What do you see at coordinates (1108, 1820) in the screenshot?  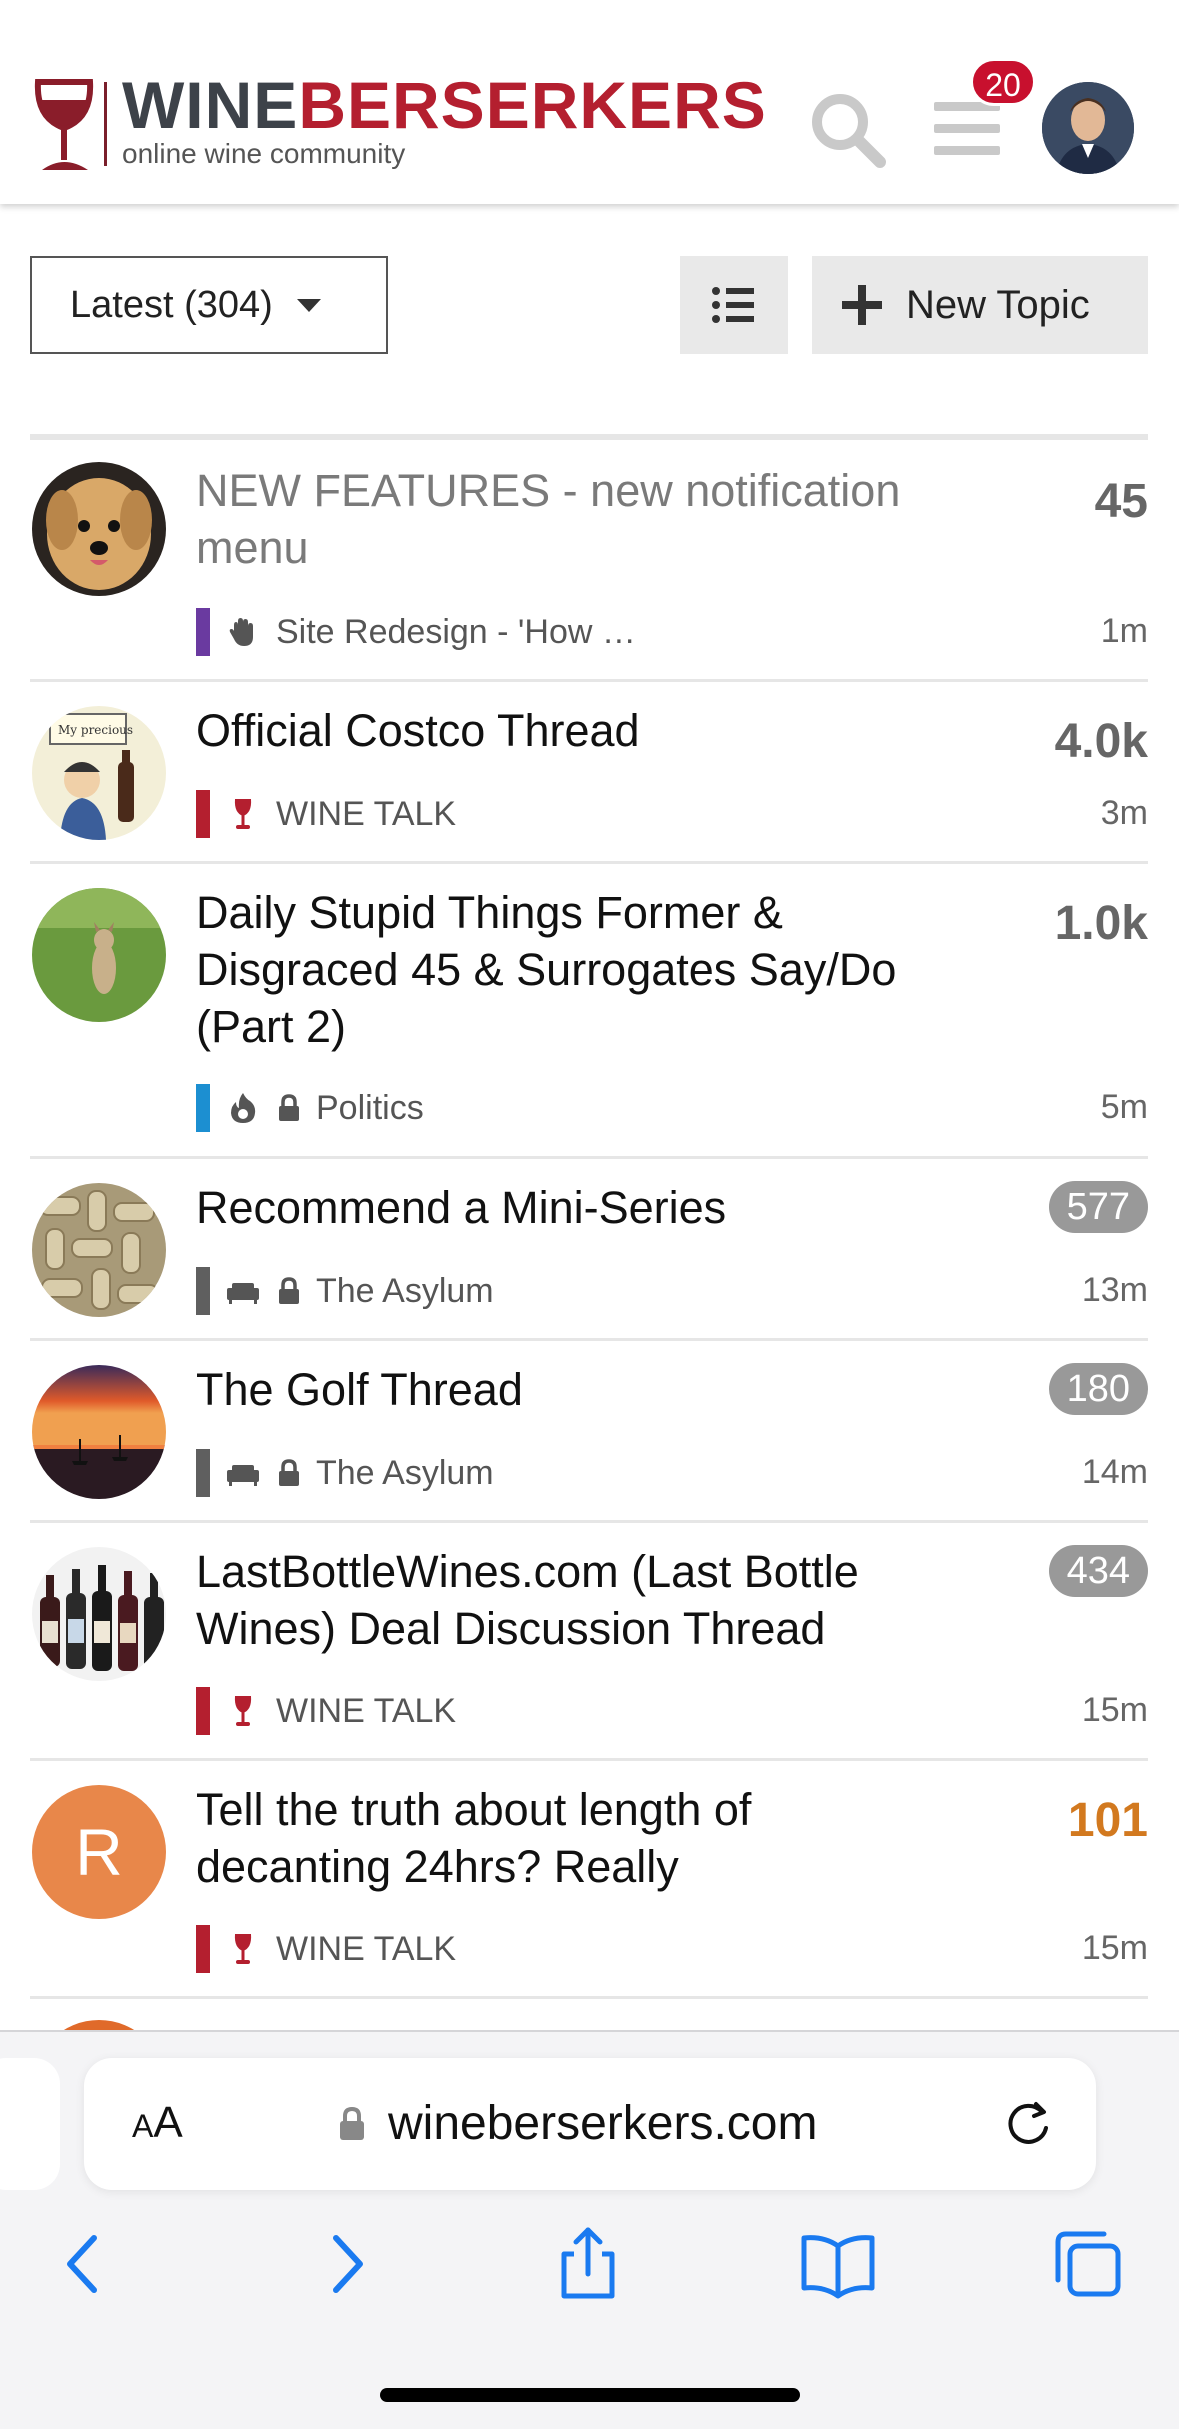 I see `reply-count: 101` at bounding box center [1108, 1820].